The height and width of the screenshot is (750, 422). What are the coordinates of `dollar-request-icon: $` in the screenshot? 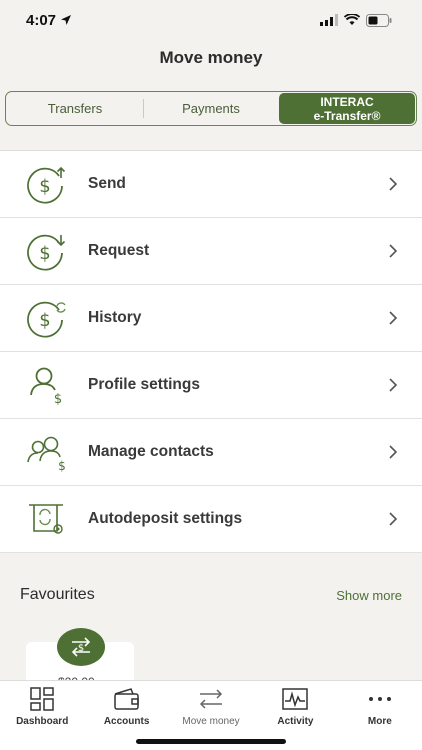 It's located at (47, 251).